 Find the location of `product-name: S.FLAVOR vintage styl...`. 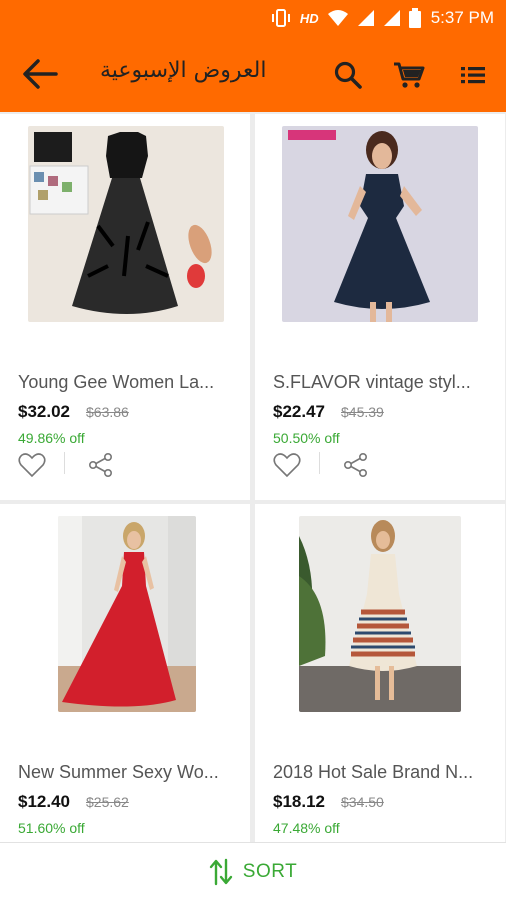

product-name: S.FLAVOR vintage styl... is located at coordinates (372, 382).